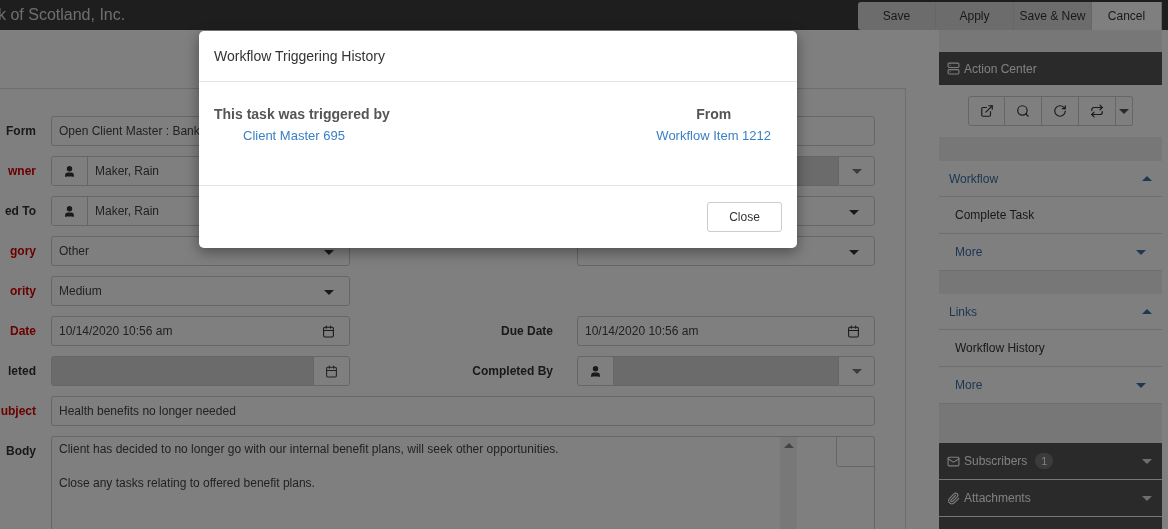 The image size is (1168, 529). I want to click on from-label: From, so click(714, 114).